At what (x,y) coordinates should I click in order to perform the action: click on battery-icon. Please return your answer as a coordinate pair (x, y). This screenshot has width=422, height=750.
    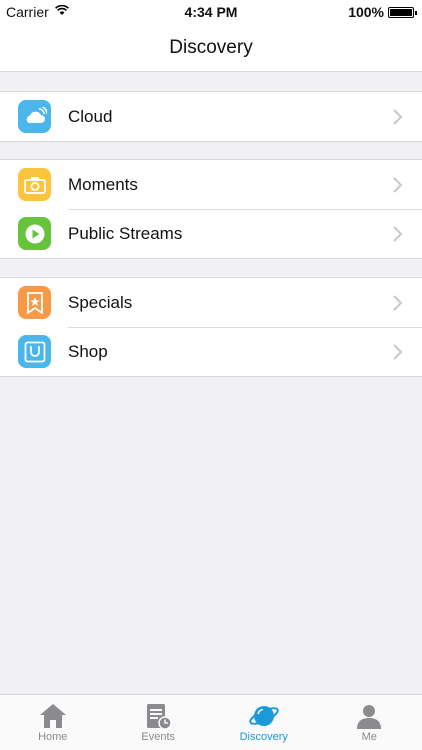
    Looking at the image, I should click on (402, 12).